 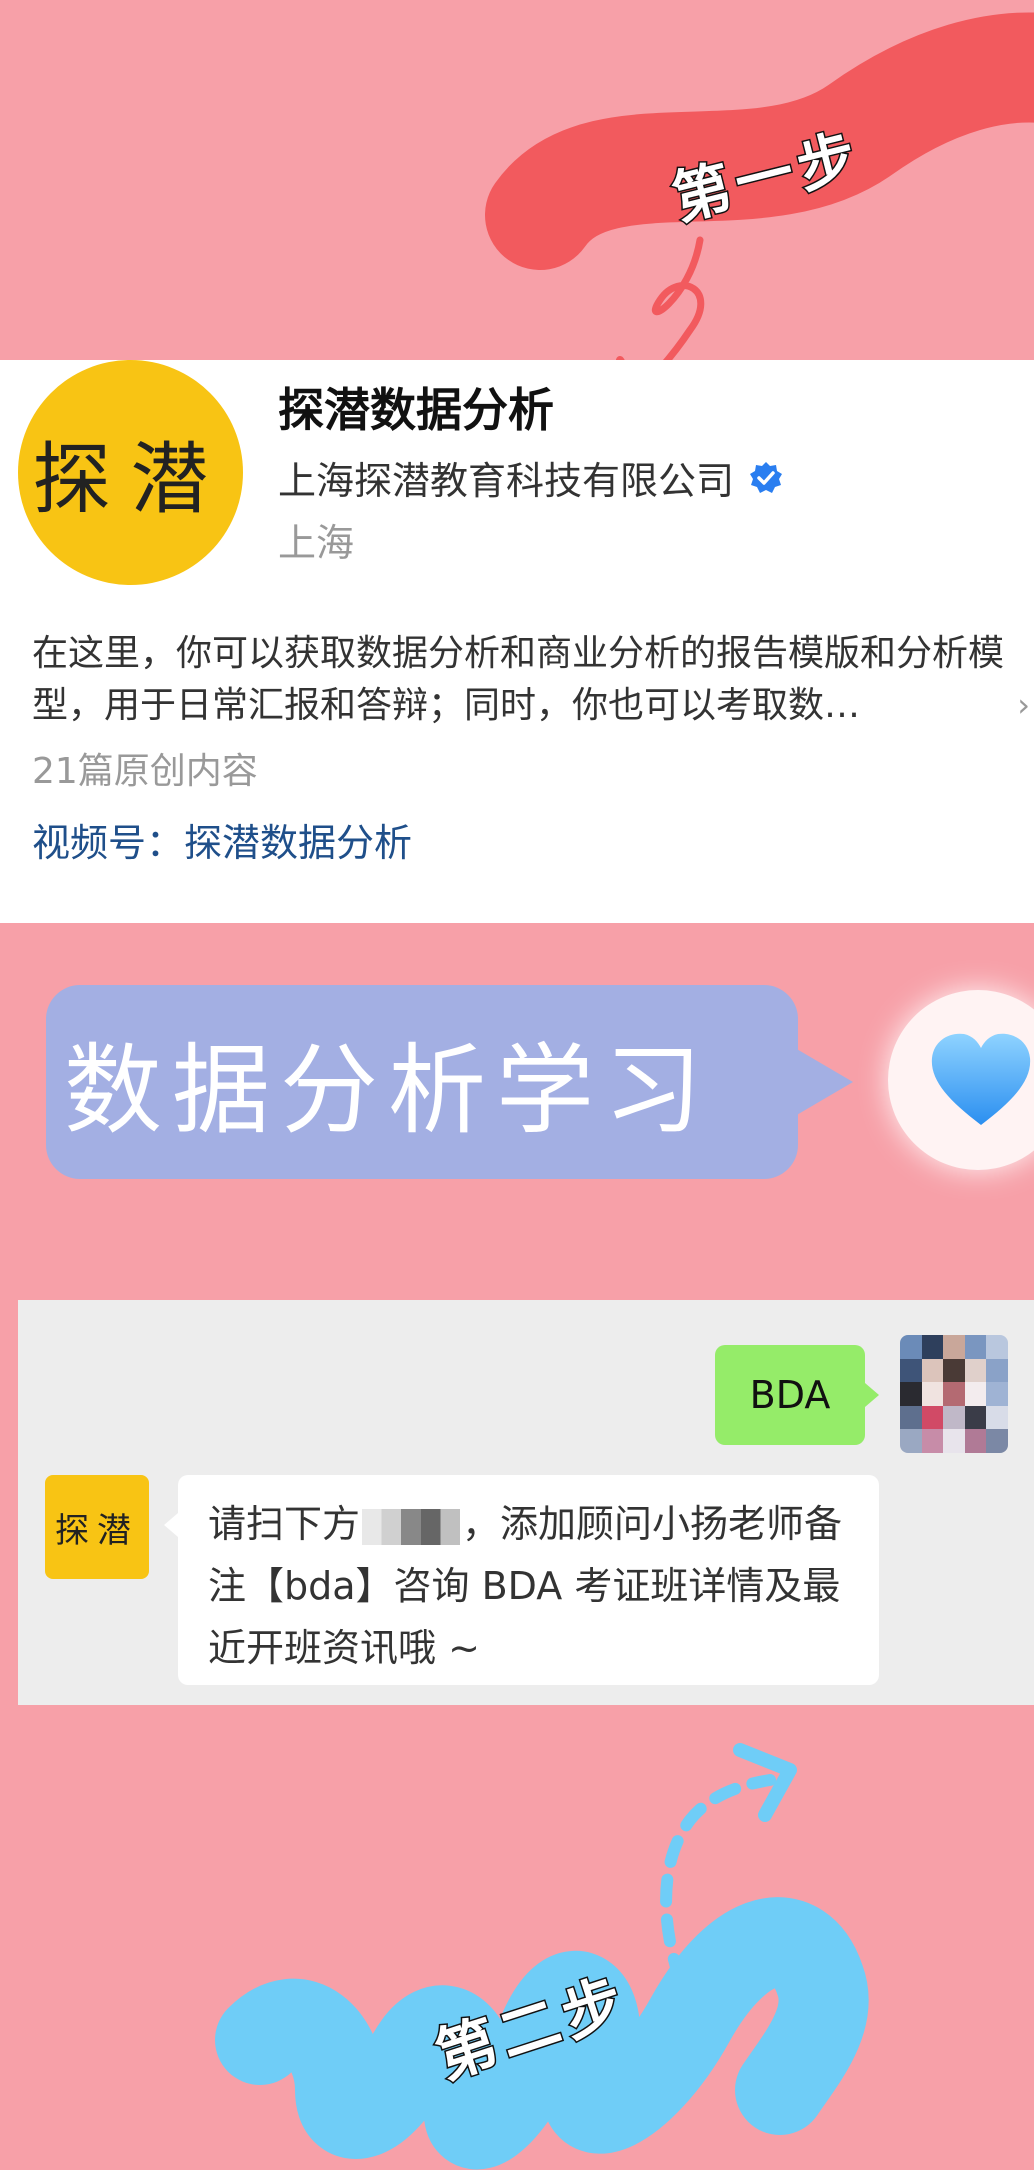 I want to click on verified-icon, so click(x=766, y=477).